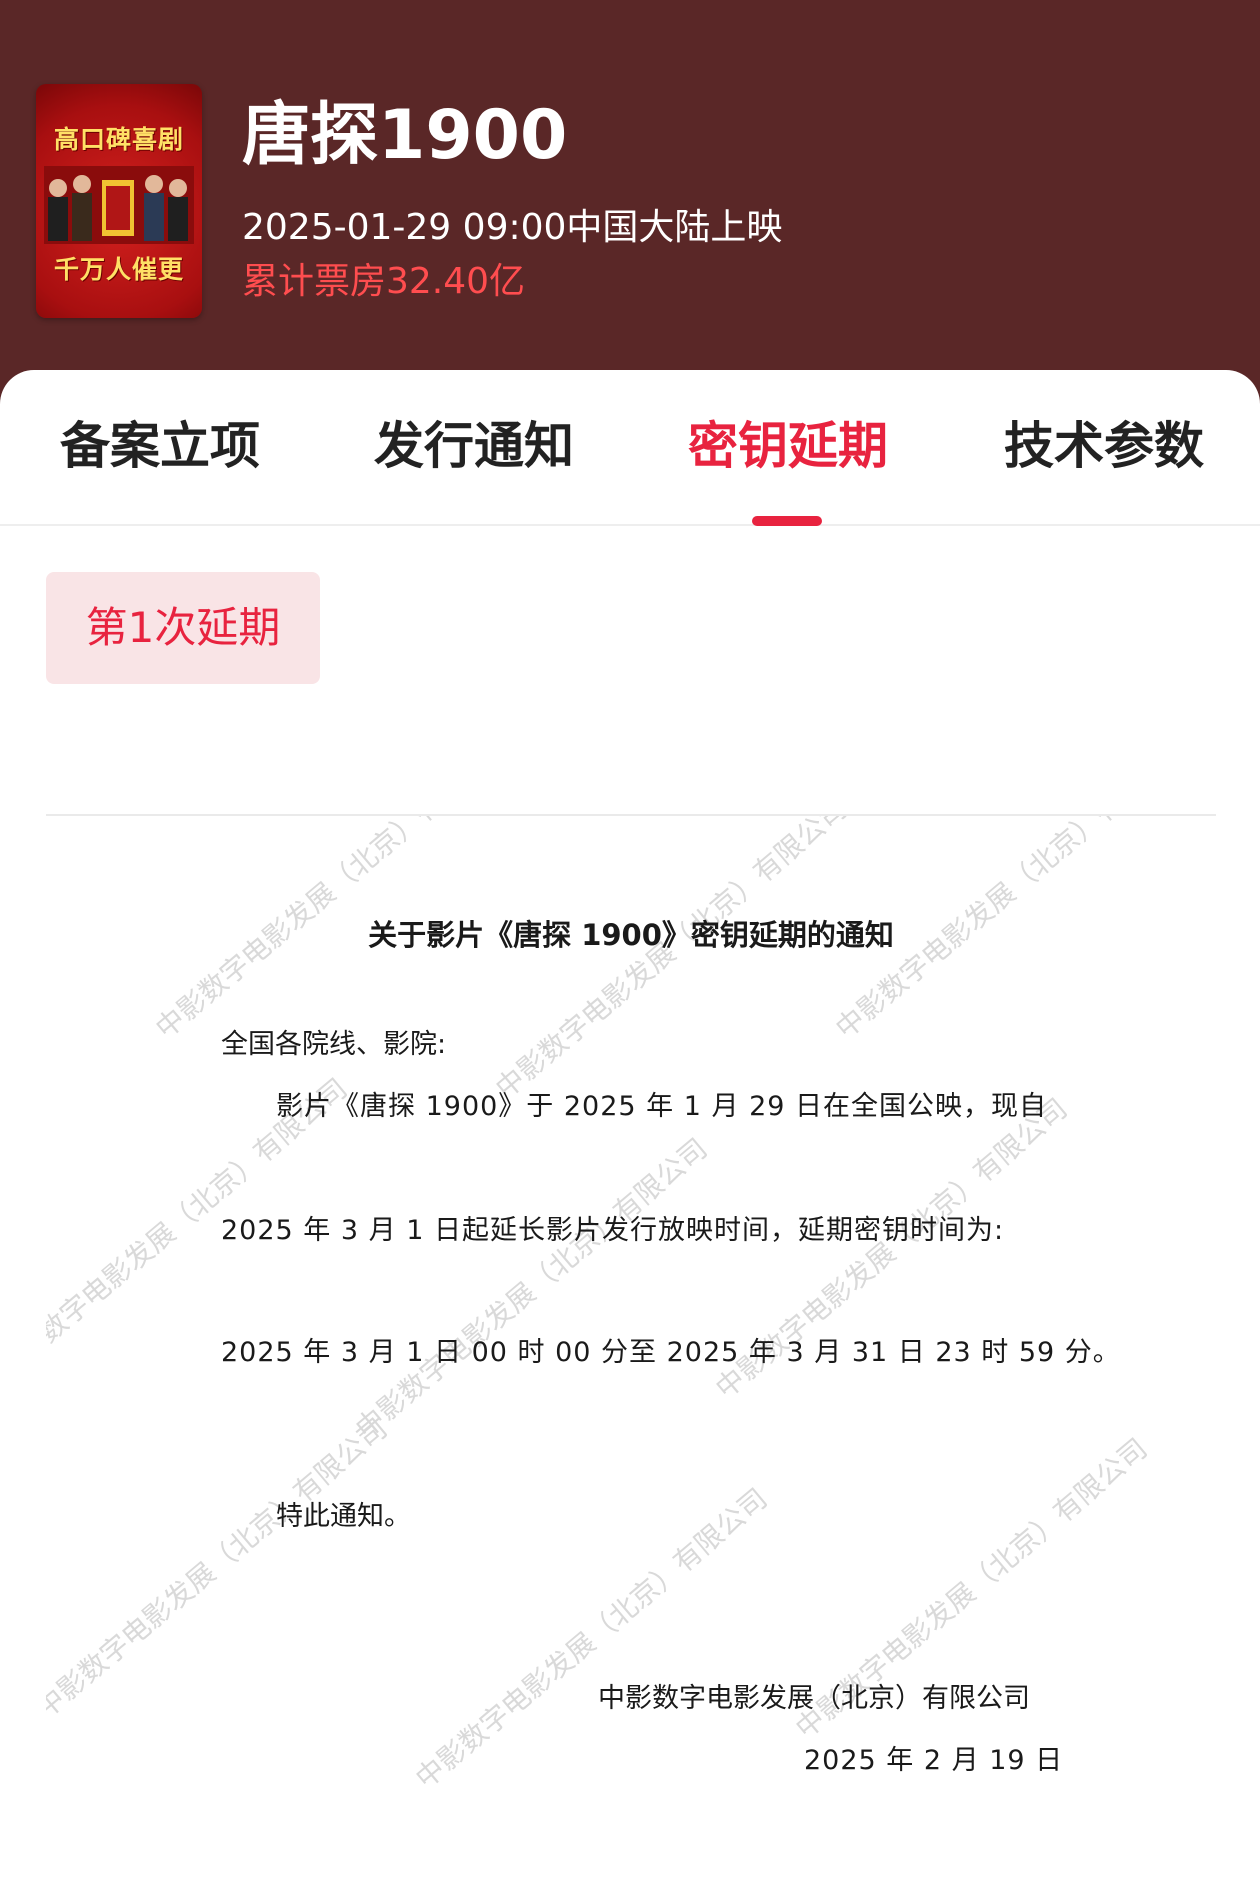 The width and height of the screenshot is (1260, 1878). I want to click on notice-issuer: 中影数字电影发展（北京）有限公司, so click(814, 1698).